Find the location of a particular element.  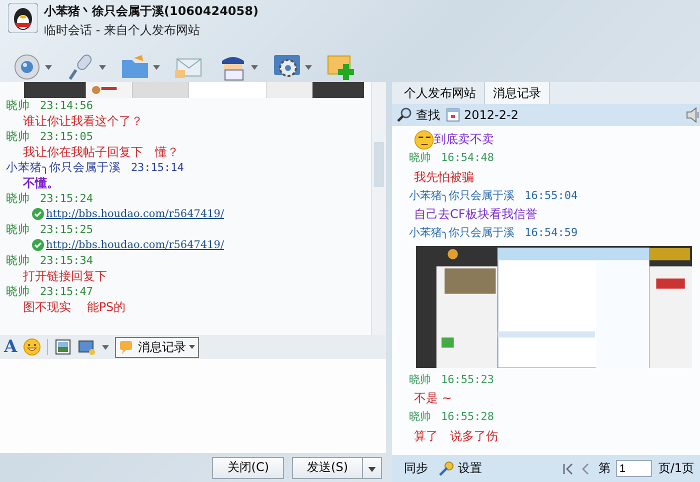

message-text: 自己去CF板块看我信誉 is located at coordinates (476, 214).